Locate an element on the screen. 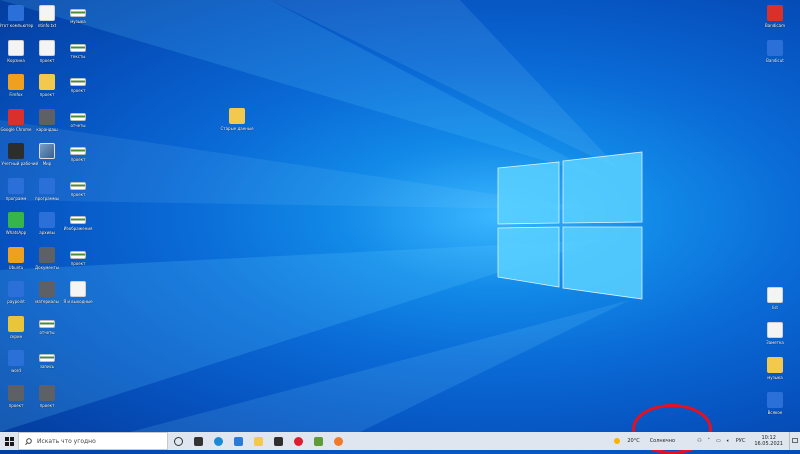  notification-button is located at coordinates (794, 441).